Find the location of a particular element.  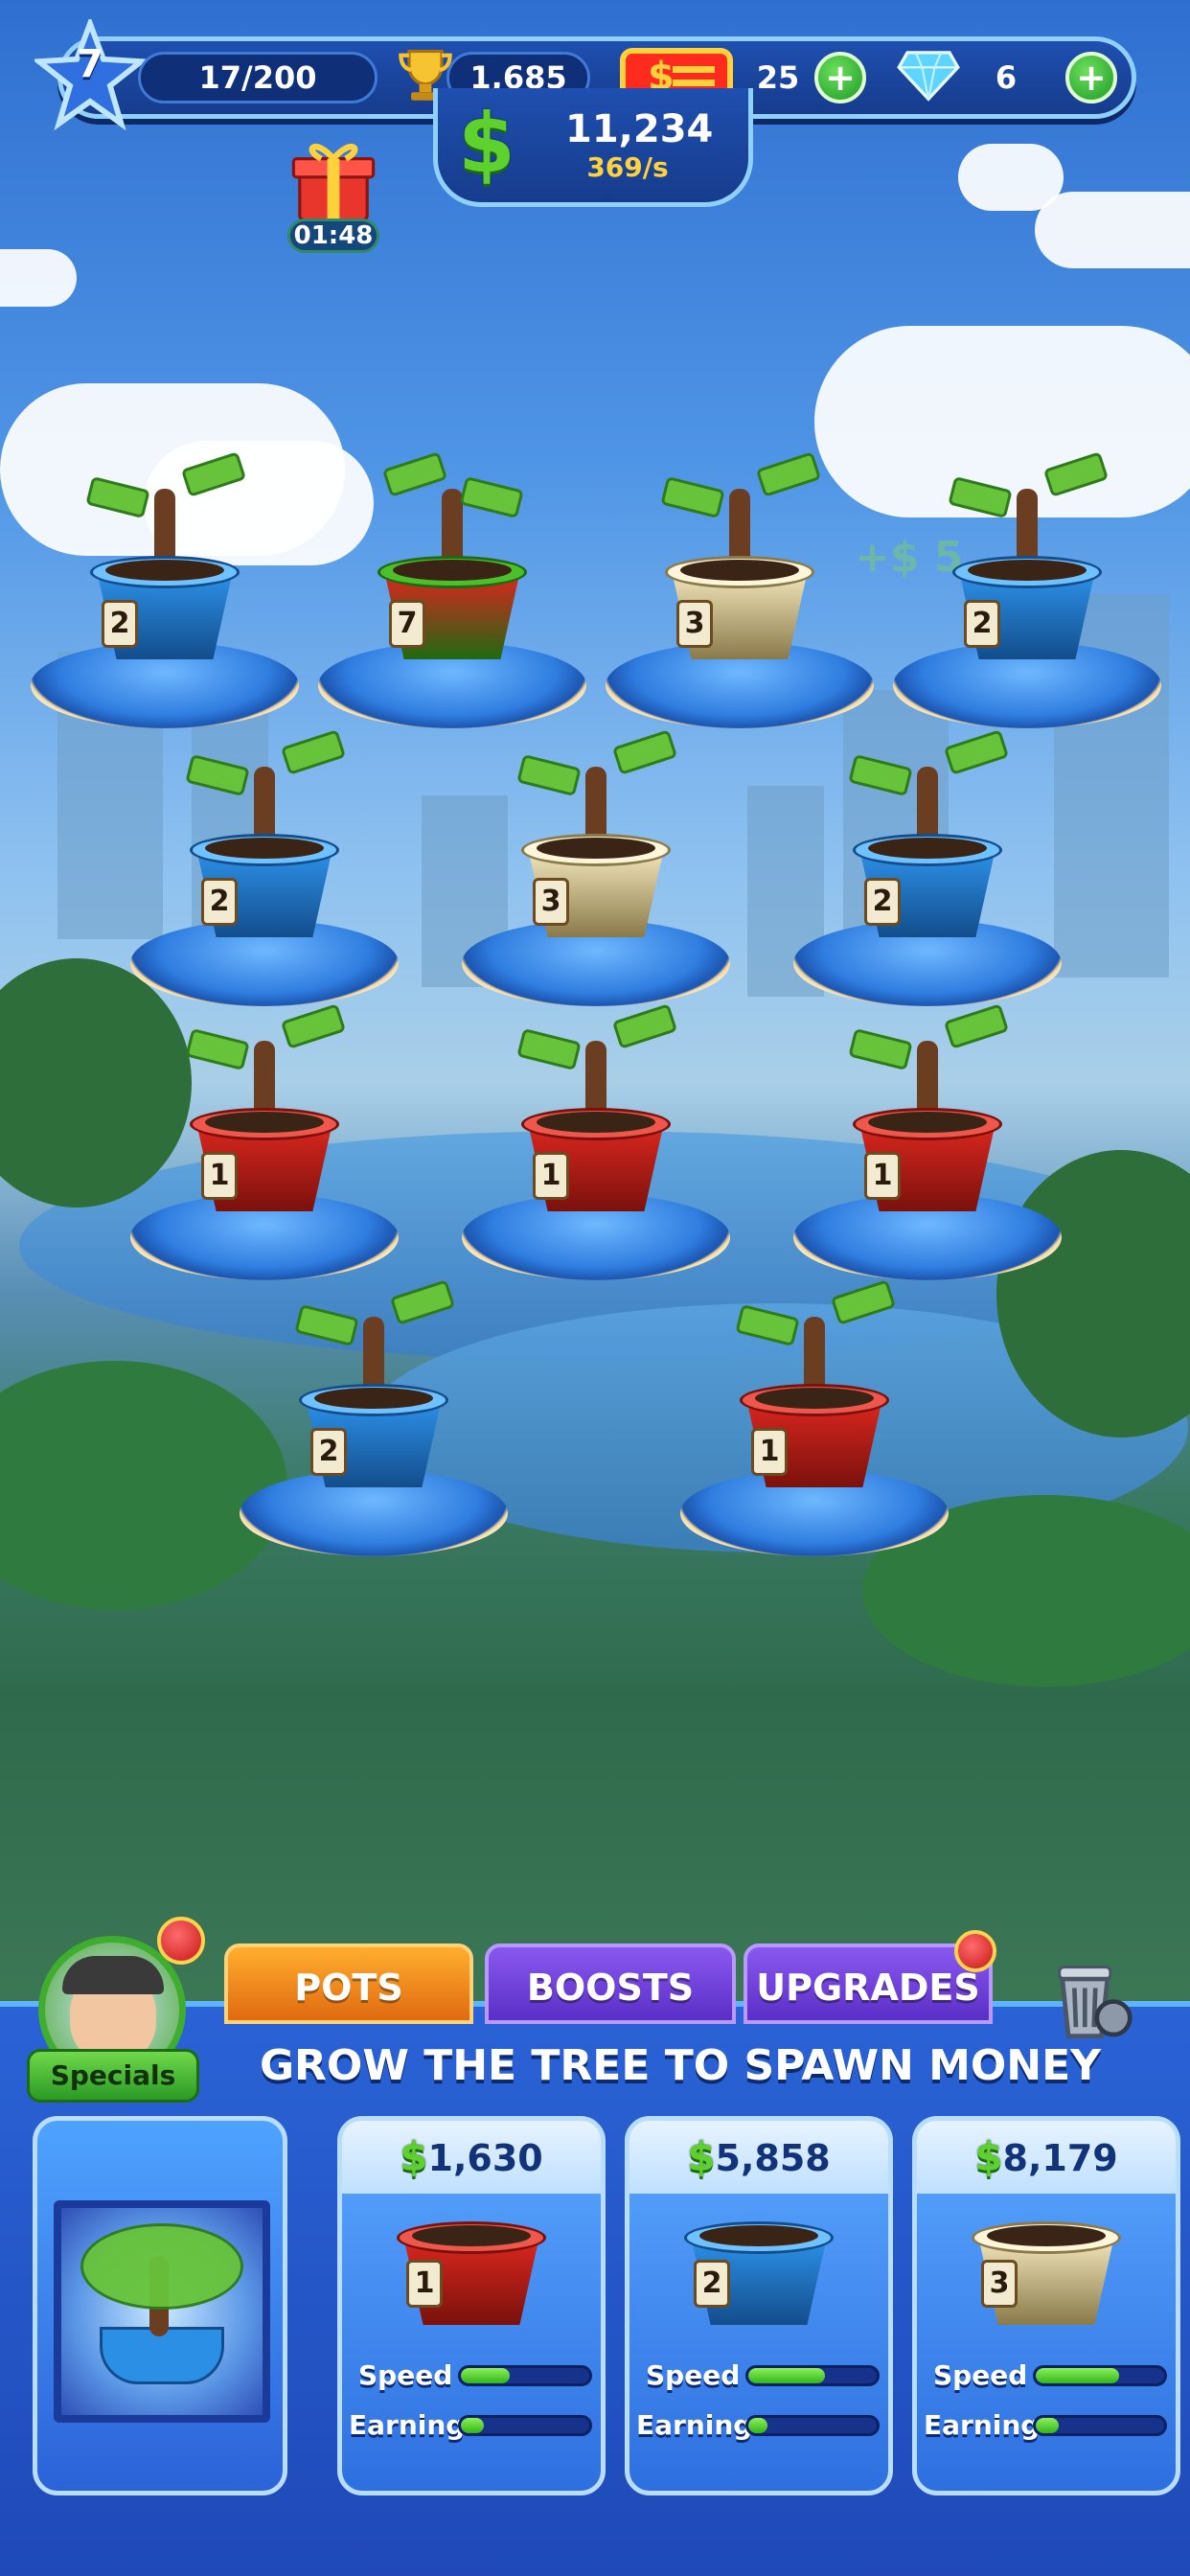

shop-price: $8,179 is located at coordinates (1046, 2157).